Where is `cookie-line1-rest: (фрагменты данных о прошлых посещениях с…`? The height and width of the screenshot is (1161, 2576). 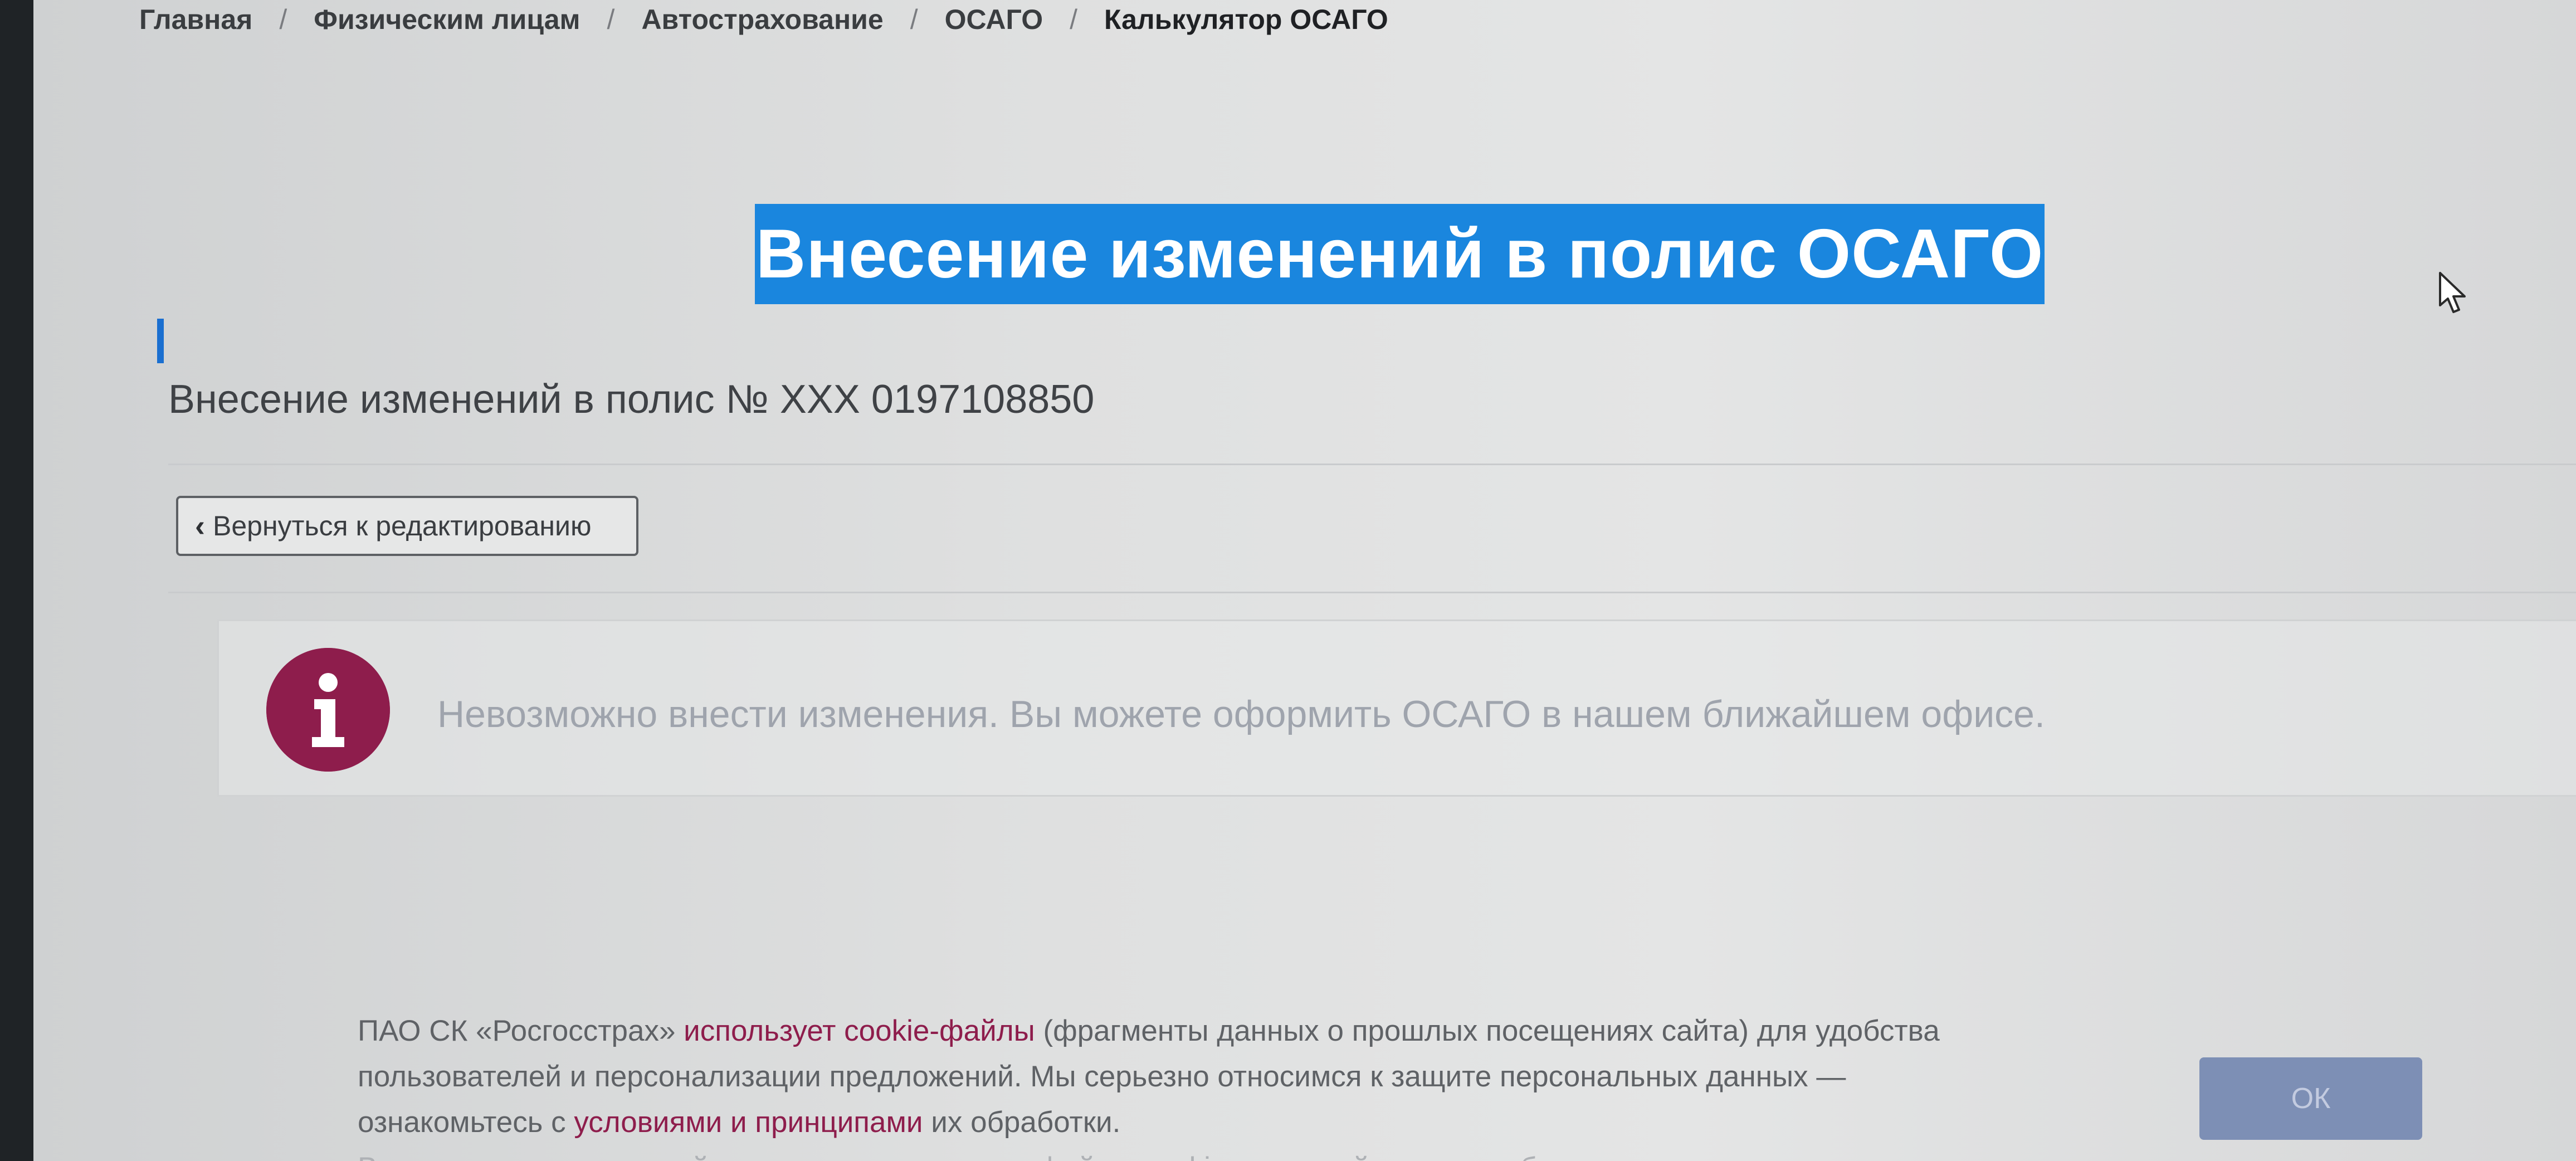 cookie-line1-rest: (фрагменты данных о прошлых посещениях с… is located at coordinates (1491, 1030).